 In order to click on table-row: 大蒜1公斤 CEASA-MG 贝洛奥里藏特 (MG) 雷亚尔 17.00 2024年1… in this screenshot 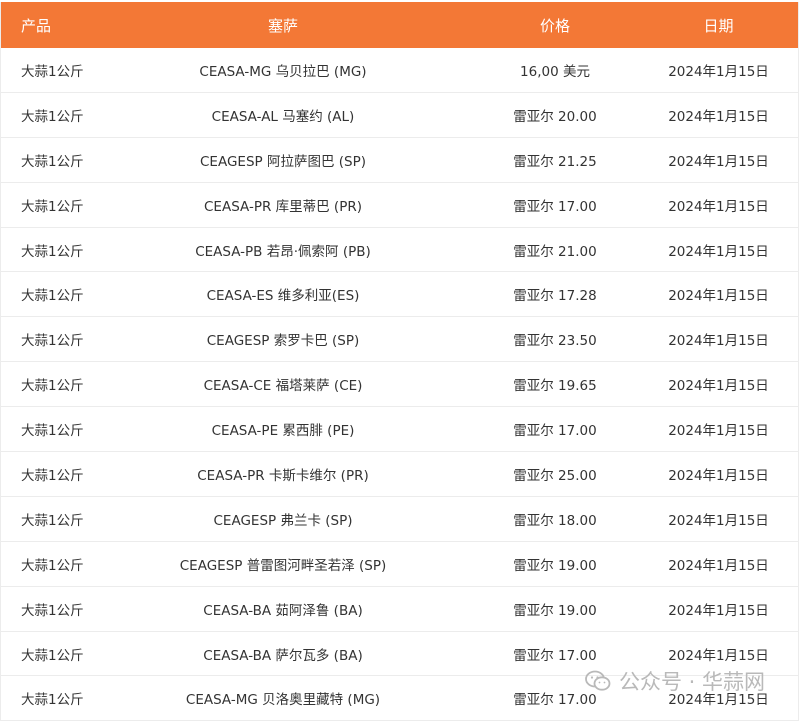, I will do `click(399, 699)`.